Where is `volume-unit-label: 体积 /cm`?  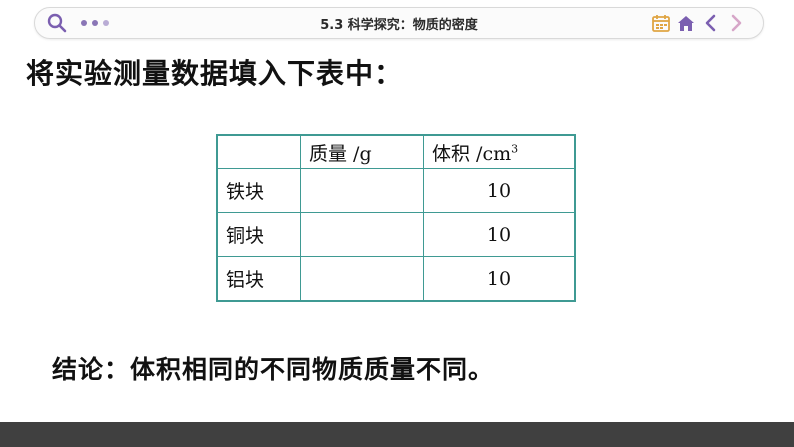 volume-unit-label: 体积 /cm is located at coordinates (472, 153).